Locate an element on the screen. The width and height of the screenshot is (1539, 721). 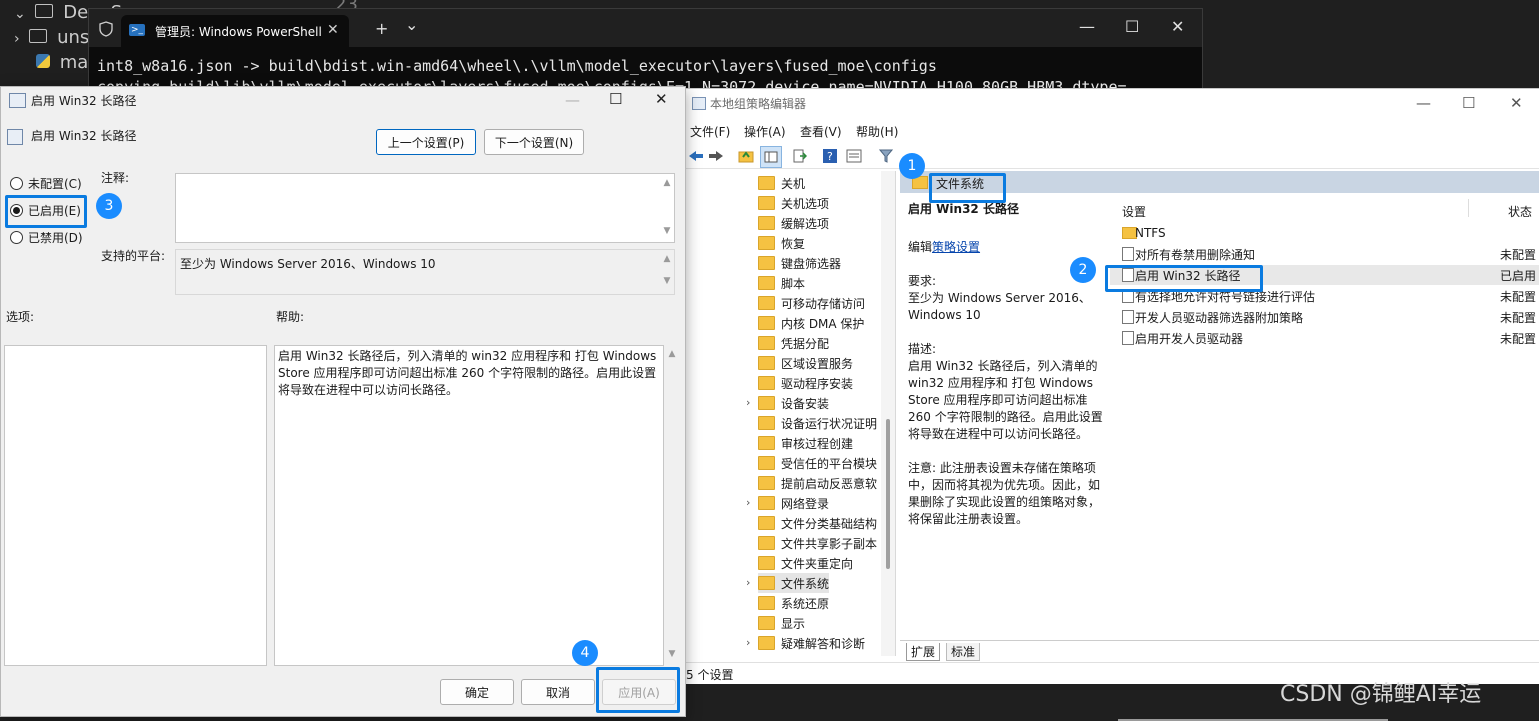
radio-disabled: 已禁用(D) is located at coordinates (46, 237).